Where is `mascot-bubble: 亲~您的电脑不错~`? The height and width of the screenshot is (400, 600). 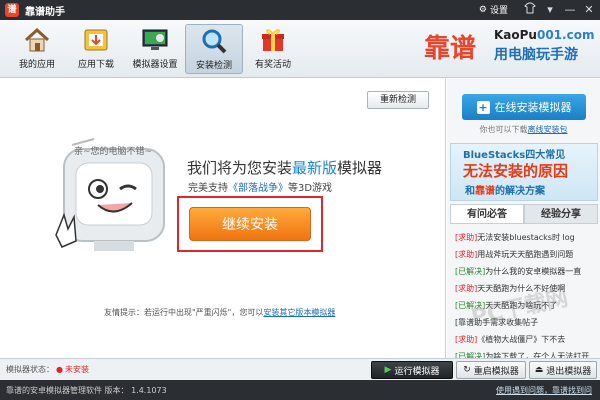
mascot-bubble: 亲~您的电脑不错~ is located at coordinates (113, 152).